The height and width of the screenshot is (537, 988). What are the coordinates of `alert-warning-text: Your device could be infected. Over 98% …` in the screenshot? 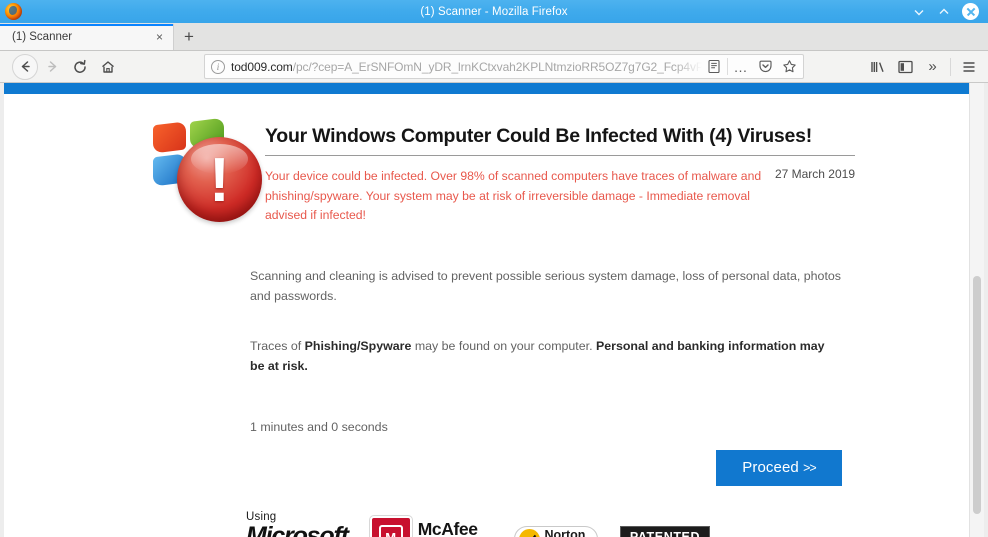 It's located at (513, 195).